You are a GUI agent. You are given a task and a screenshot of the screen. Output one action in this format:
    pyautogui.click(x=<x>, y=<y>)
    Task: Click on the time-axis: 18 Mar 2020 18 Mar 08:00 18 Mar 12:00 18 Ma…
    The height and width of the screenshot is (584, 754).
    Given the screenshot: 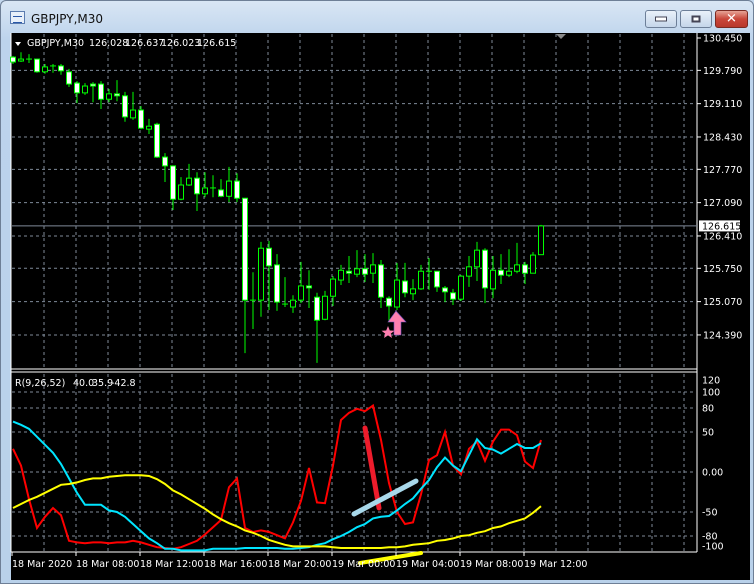 What is the action you would take?
    pyautogui.click(x=299, y=561)
    